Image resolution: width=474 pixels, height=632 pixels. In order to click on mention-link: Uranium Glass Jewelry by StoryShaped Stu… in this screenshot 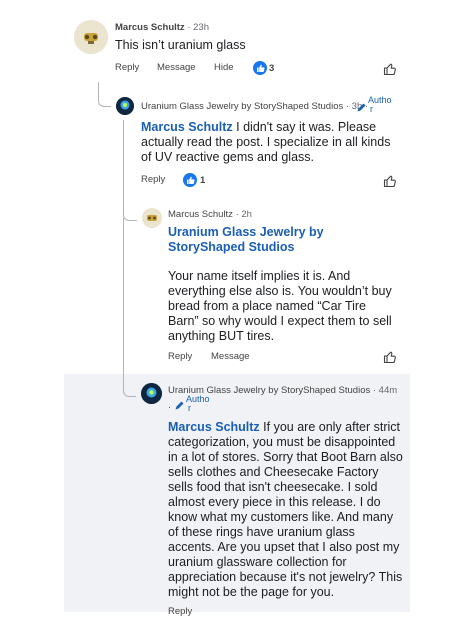, I will do `click(283, 240)`.